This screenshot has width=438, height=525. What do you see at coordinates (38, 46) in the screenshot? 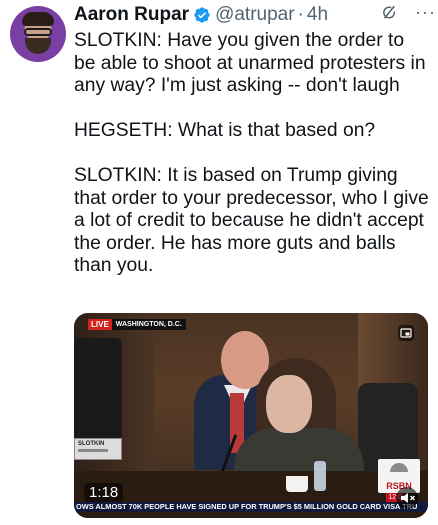
I see `avatar-beard` at bounding box center [38, 46].